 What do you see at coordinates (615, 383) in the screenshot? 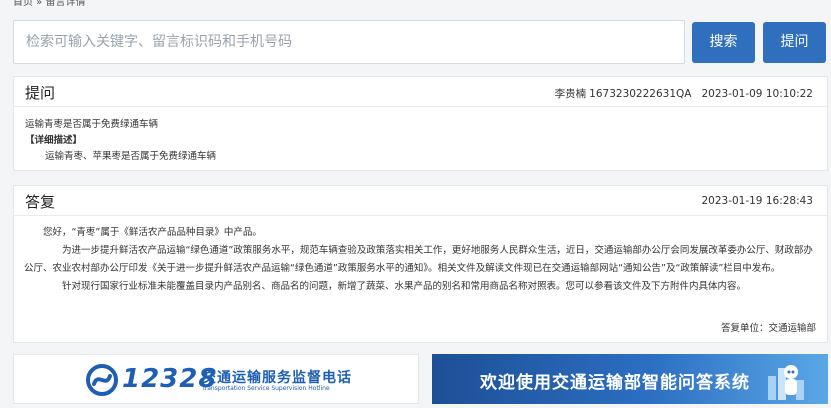
I see `assistant-banner-text: 欢迎使用交通运输部智能问答系统` at bounding box center [615, 383].